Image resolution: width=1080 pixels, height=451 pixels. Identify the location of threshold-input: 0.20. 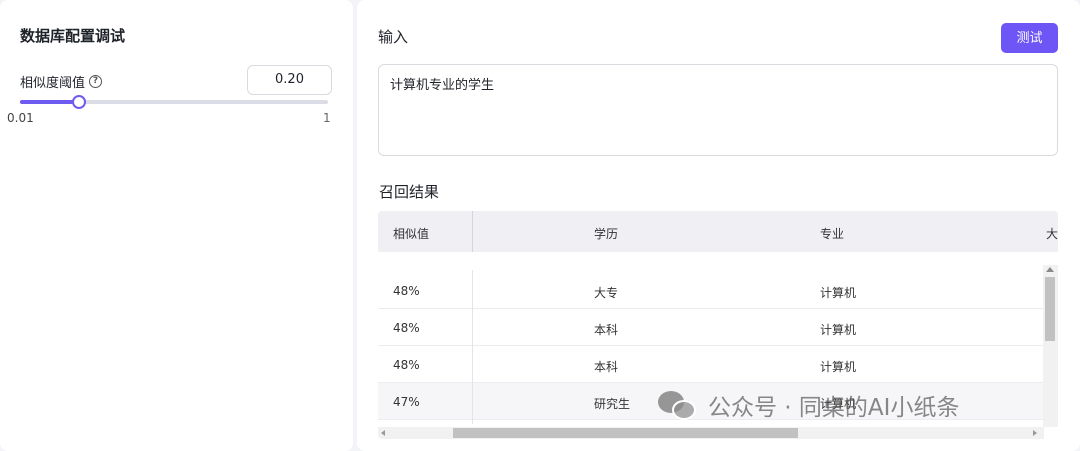
(289, 80).